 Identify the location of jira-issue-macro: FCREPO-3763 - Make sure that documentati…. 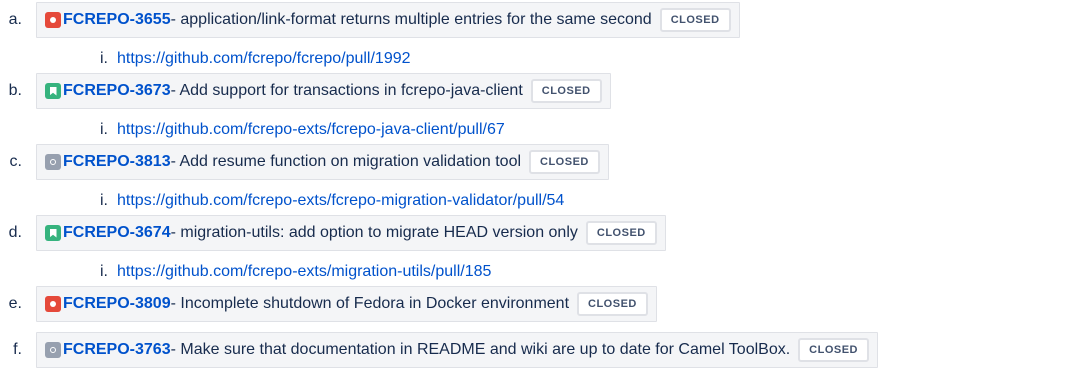
(457, 350).